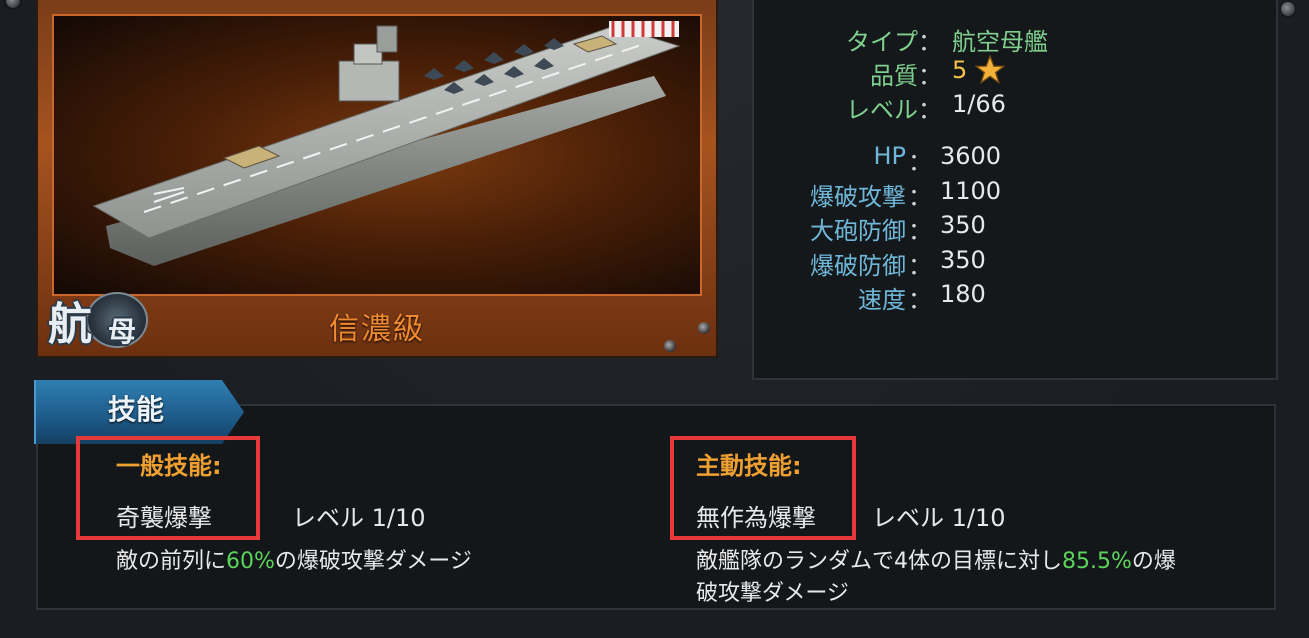 Image resolution: width=1309 pixels, height=638 pixels. I want to click on tab-skills-label: 技能, so click(136, 409).